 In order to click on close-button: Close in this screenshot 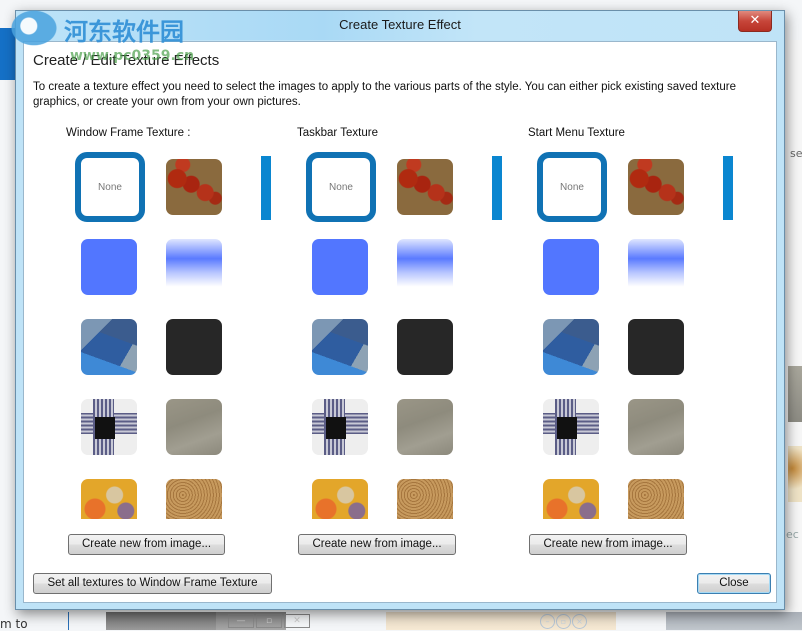, I will do `click(734, 583)`.